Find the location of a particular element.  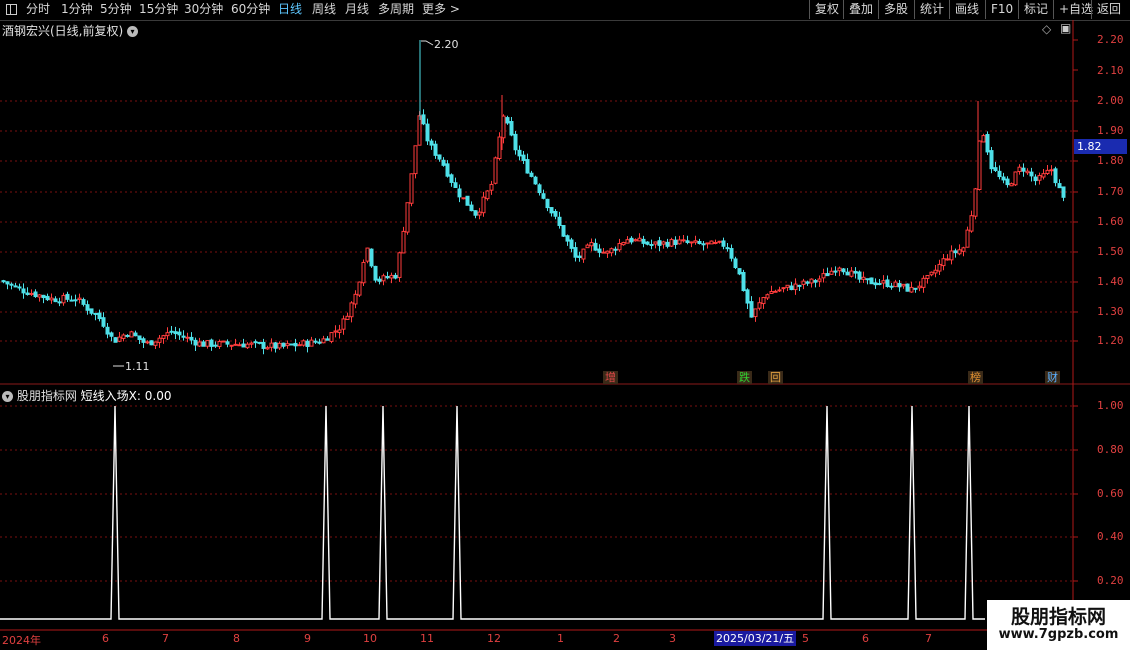

window-toggle-icon: ▣ is located at coordinates (1065, 28).